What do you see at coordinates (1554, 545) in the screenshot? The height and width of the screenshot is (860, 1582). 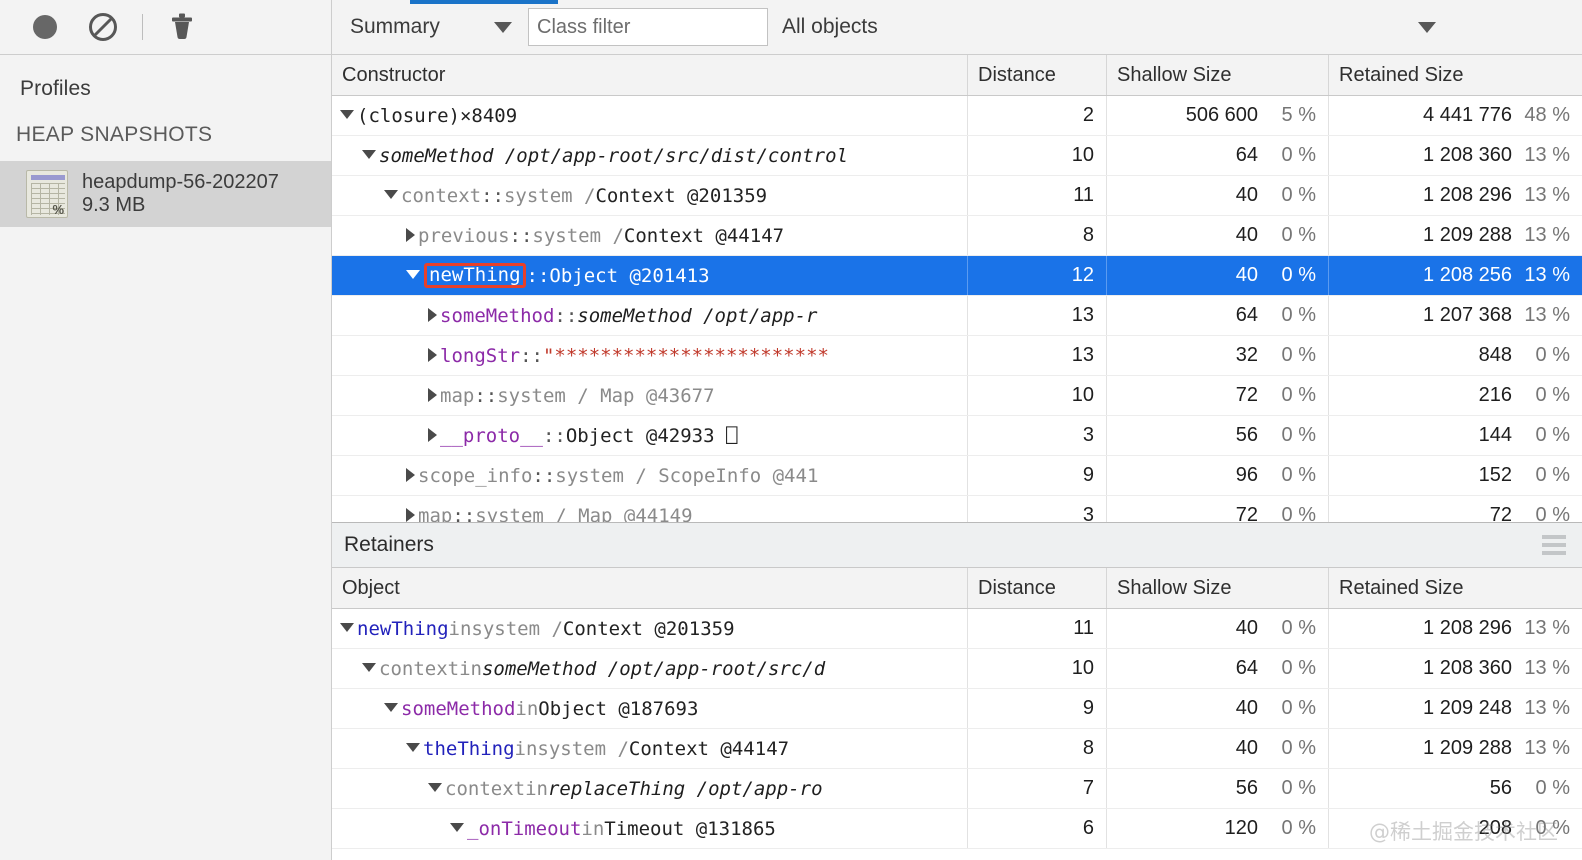 I see `menu-icon` at bounding box center [1554, 545].